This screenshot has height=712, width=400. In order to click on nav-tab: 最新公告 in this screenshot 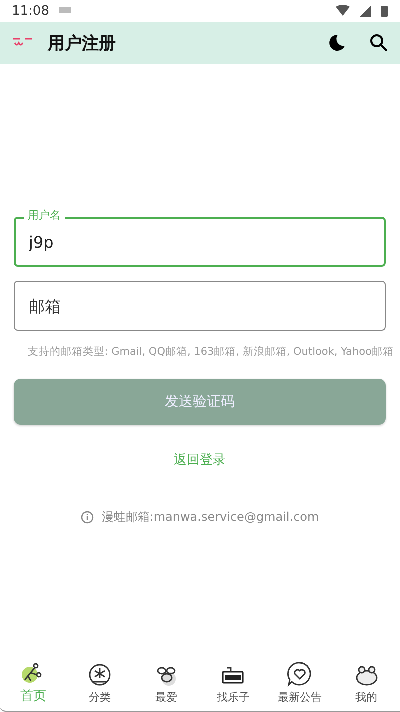, I will do `click(300, 683)`.